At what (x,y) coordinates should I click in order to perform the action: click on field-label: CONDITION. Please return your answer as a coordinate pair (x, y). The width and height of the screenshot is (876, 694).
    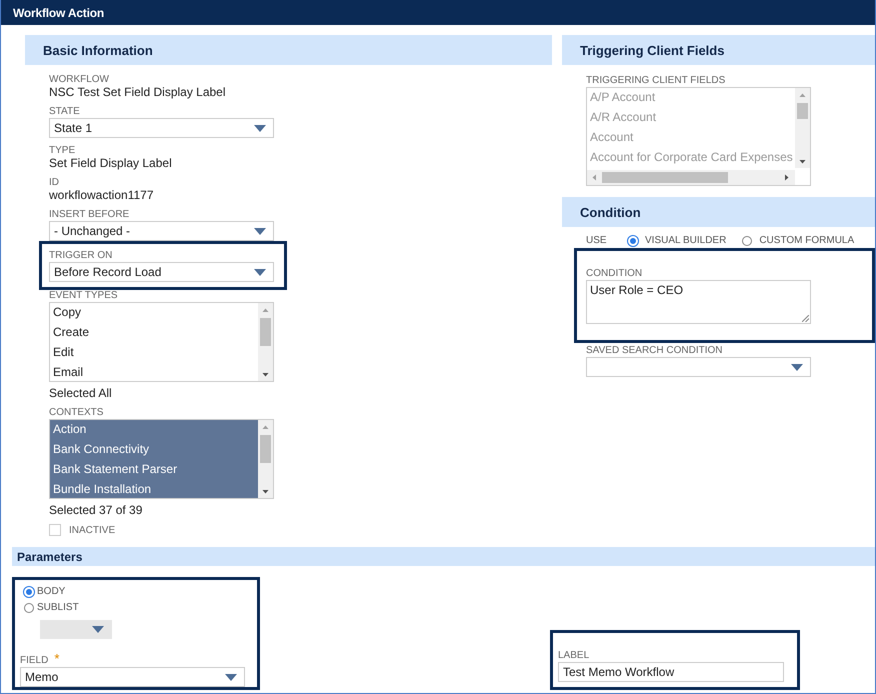
    Looking at the image, I should click on (614, 273).